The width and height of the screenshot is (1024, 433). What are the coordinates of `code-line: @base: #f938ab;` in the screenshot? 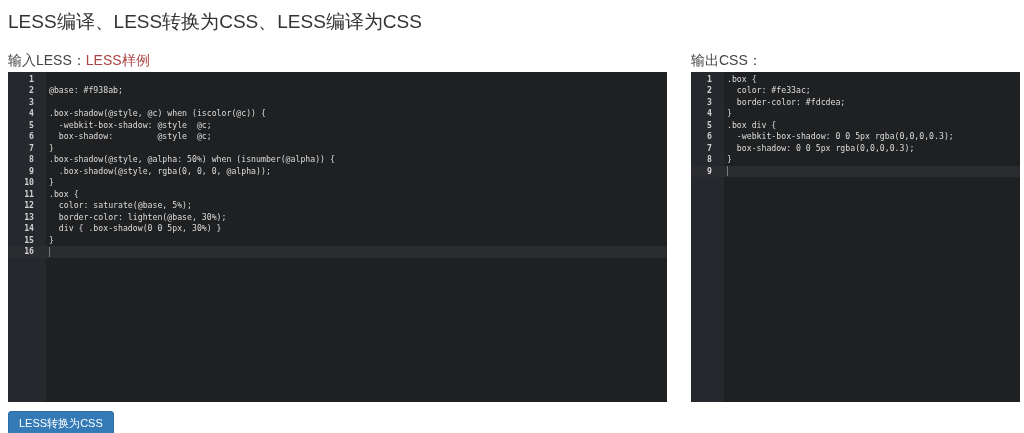 It's located at (86, 90).